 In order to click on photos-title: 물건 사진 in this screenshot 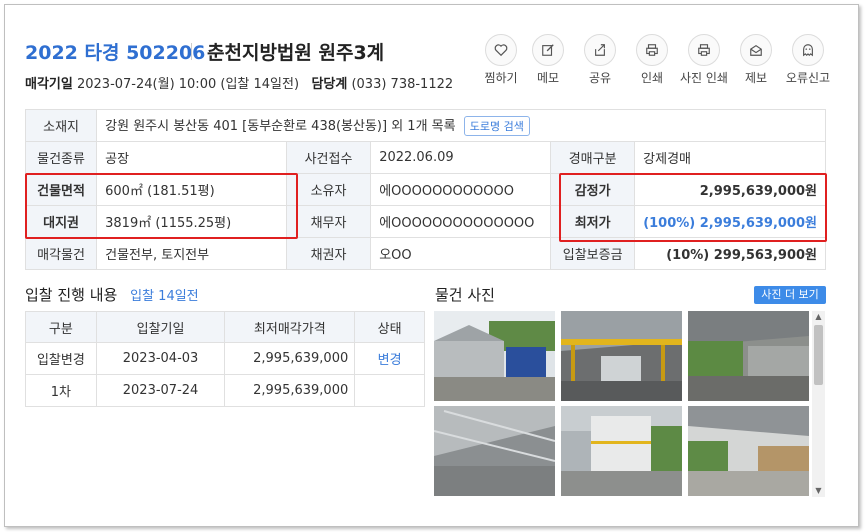, I will do `click(465, 295)`.